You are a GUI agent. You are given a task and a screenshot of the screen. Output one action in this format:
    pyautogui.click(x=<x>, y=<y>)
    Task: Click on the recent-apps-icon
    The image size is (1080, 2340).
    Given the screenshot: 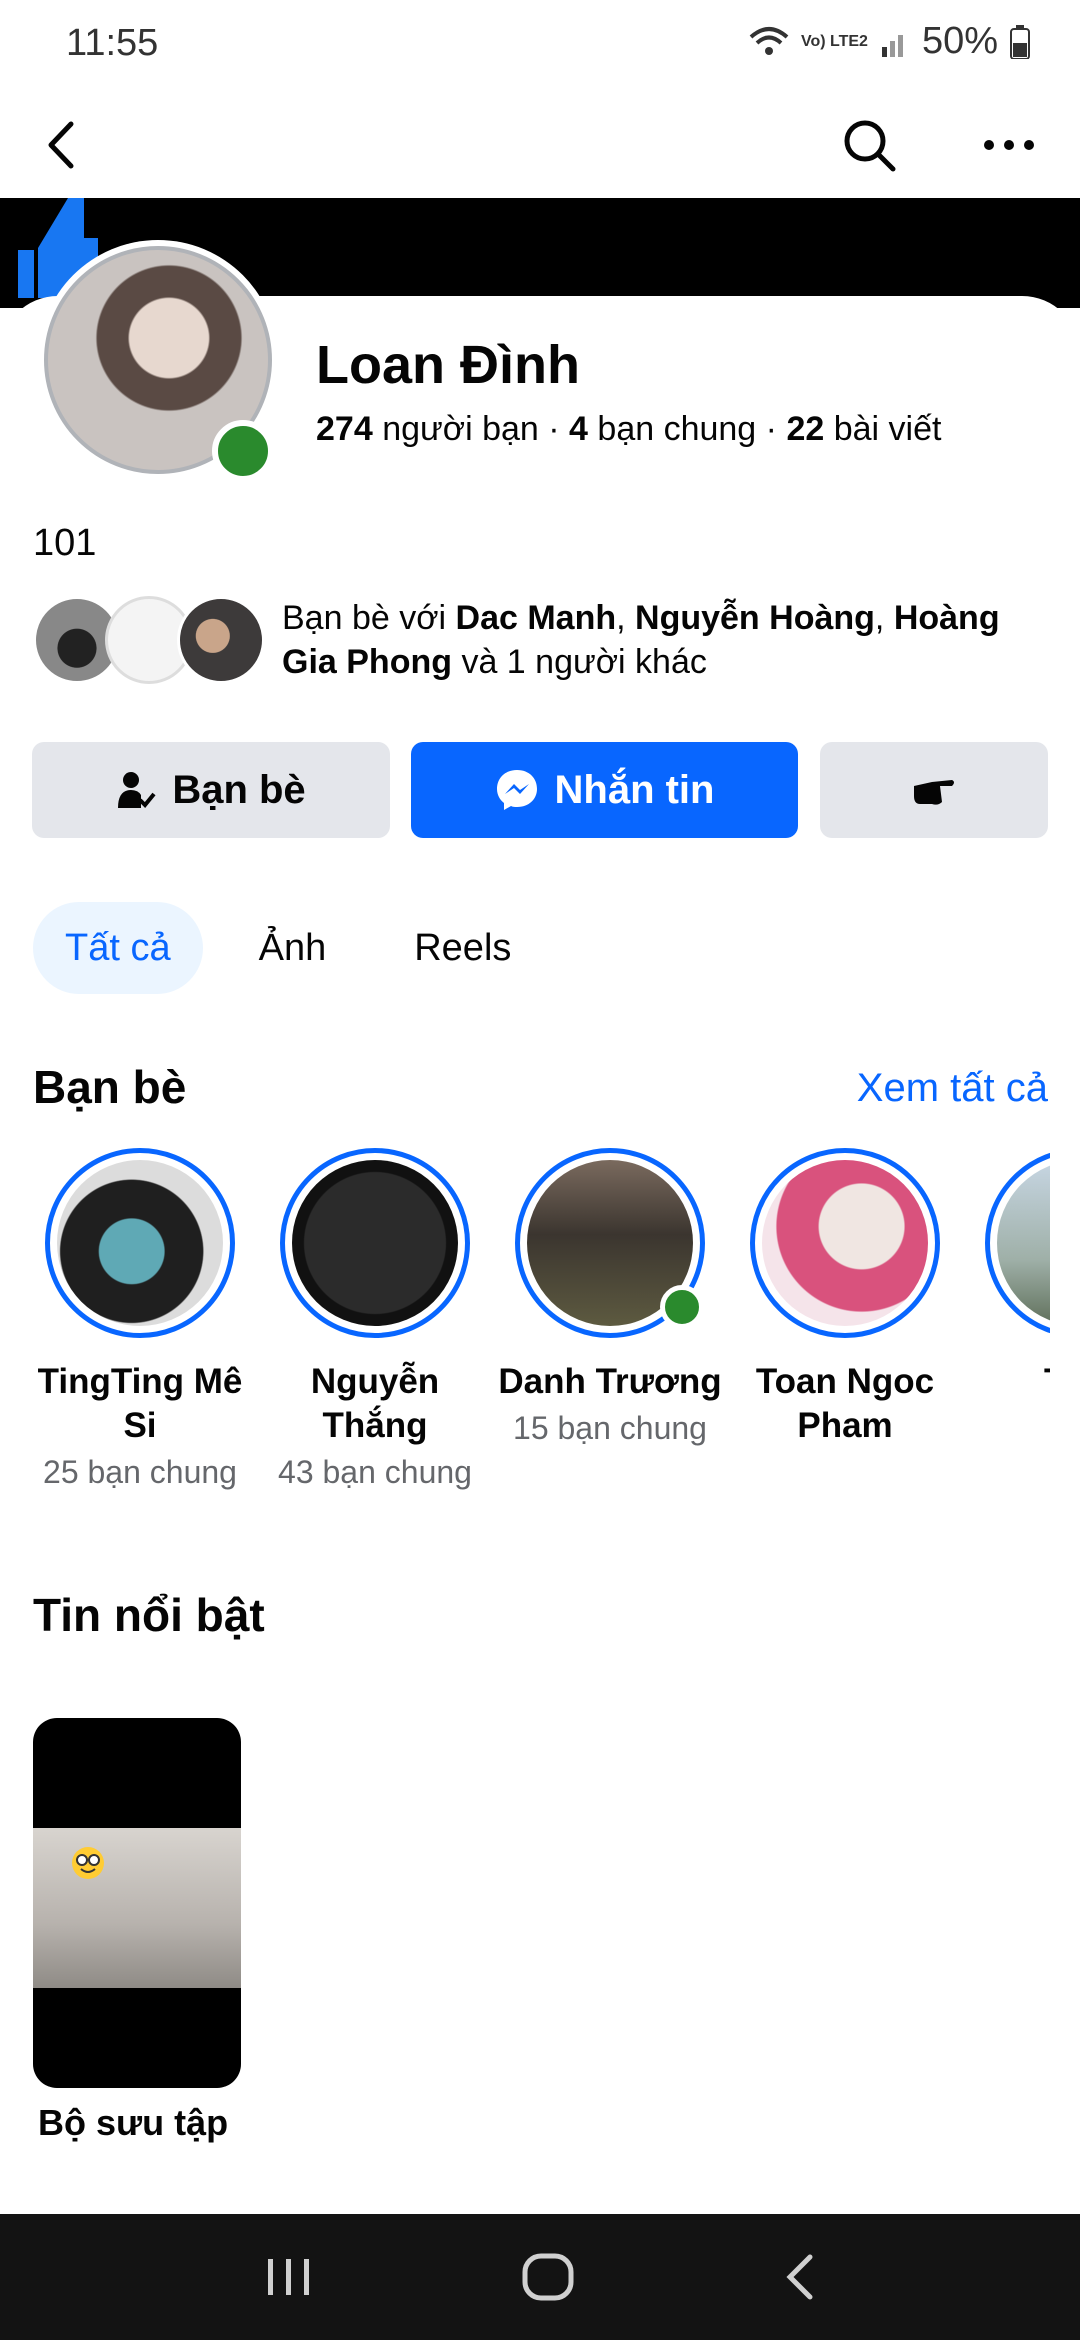 What is the action you would take?
    pyautogui.click(x=289, y=2277)
    